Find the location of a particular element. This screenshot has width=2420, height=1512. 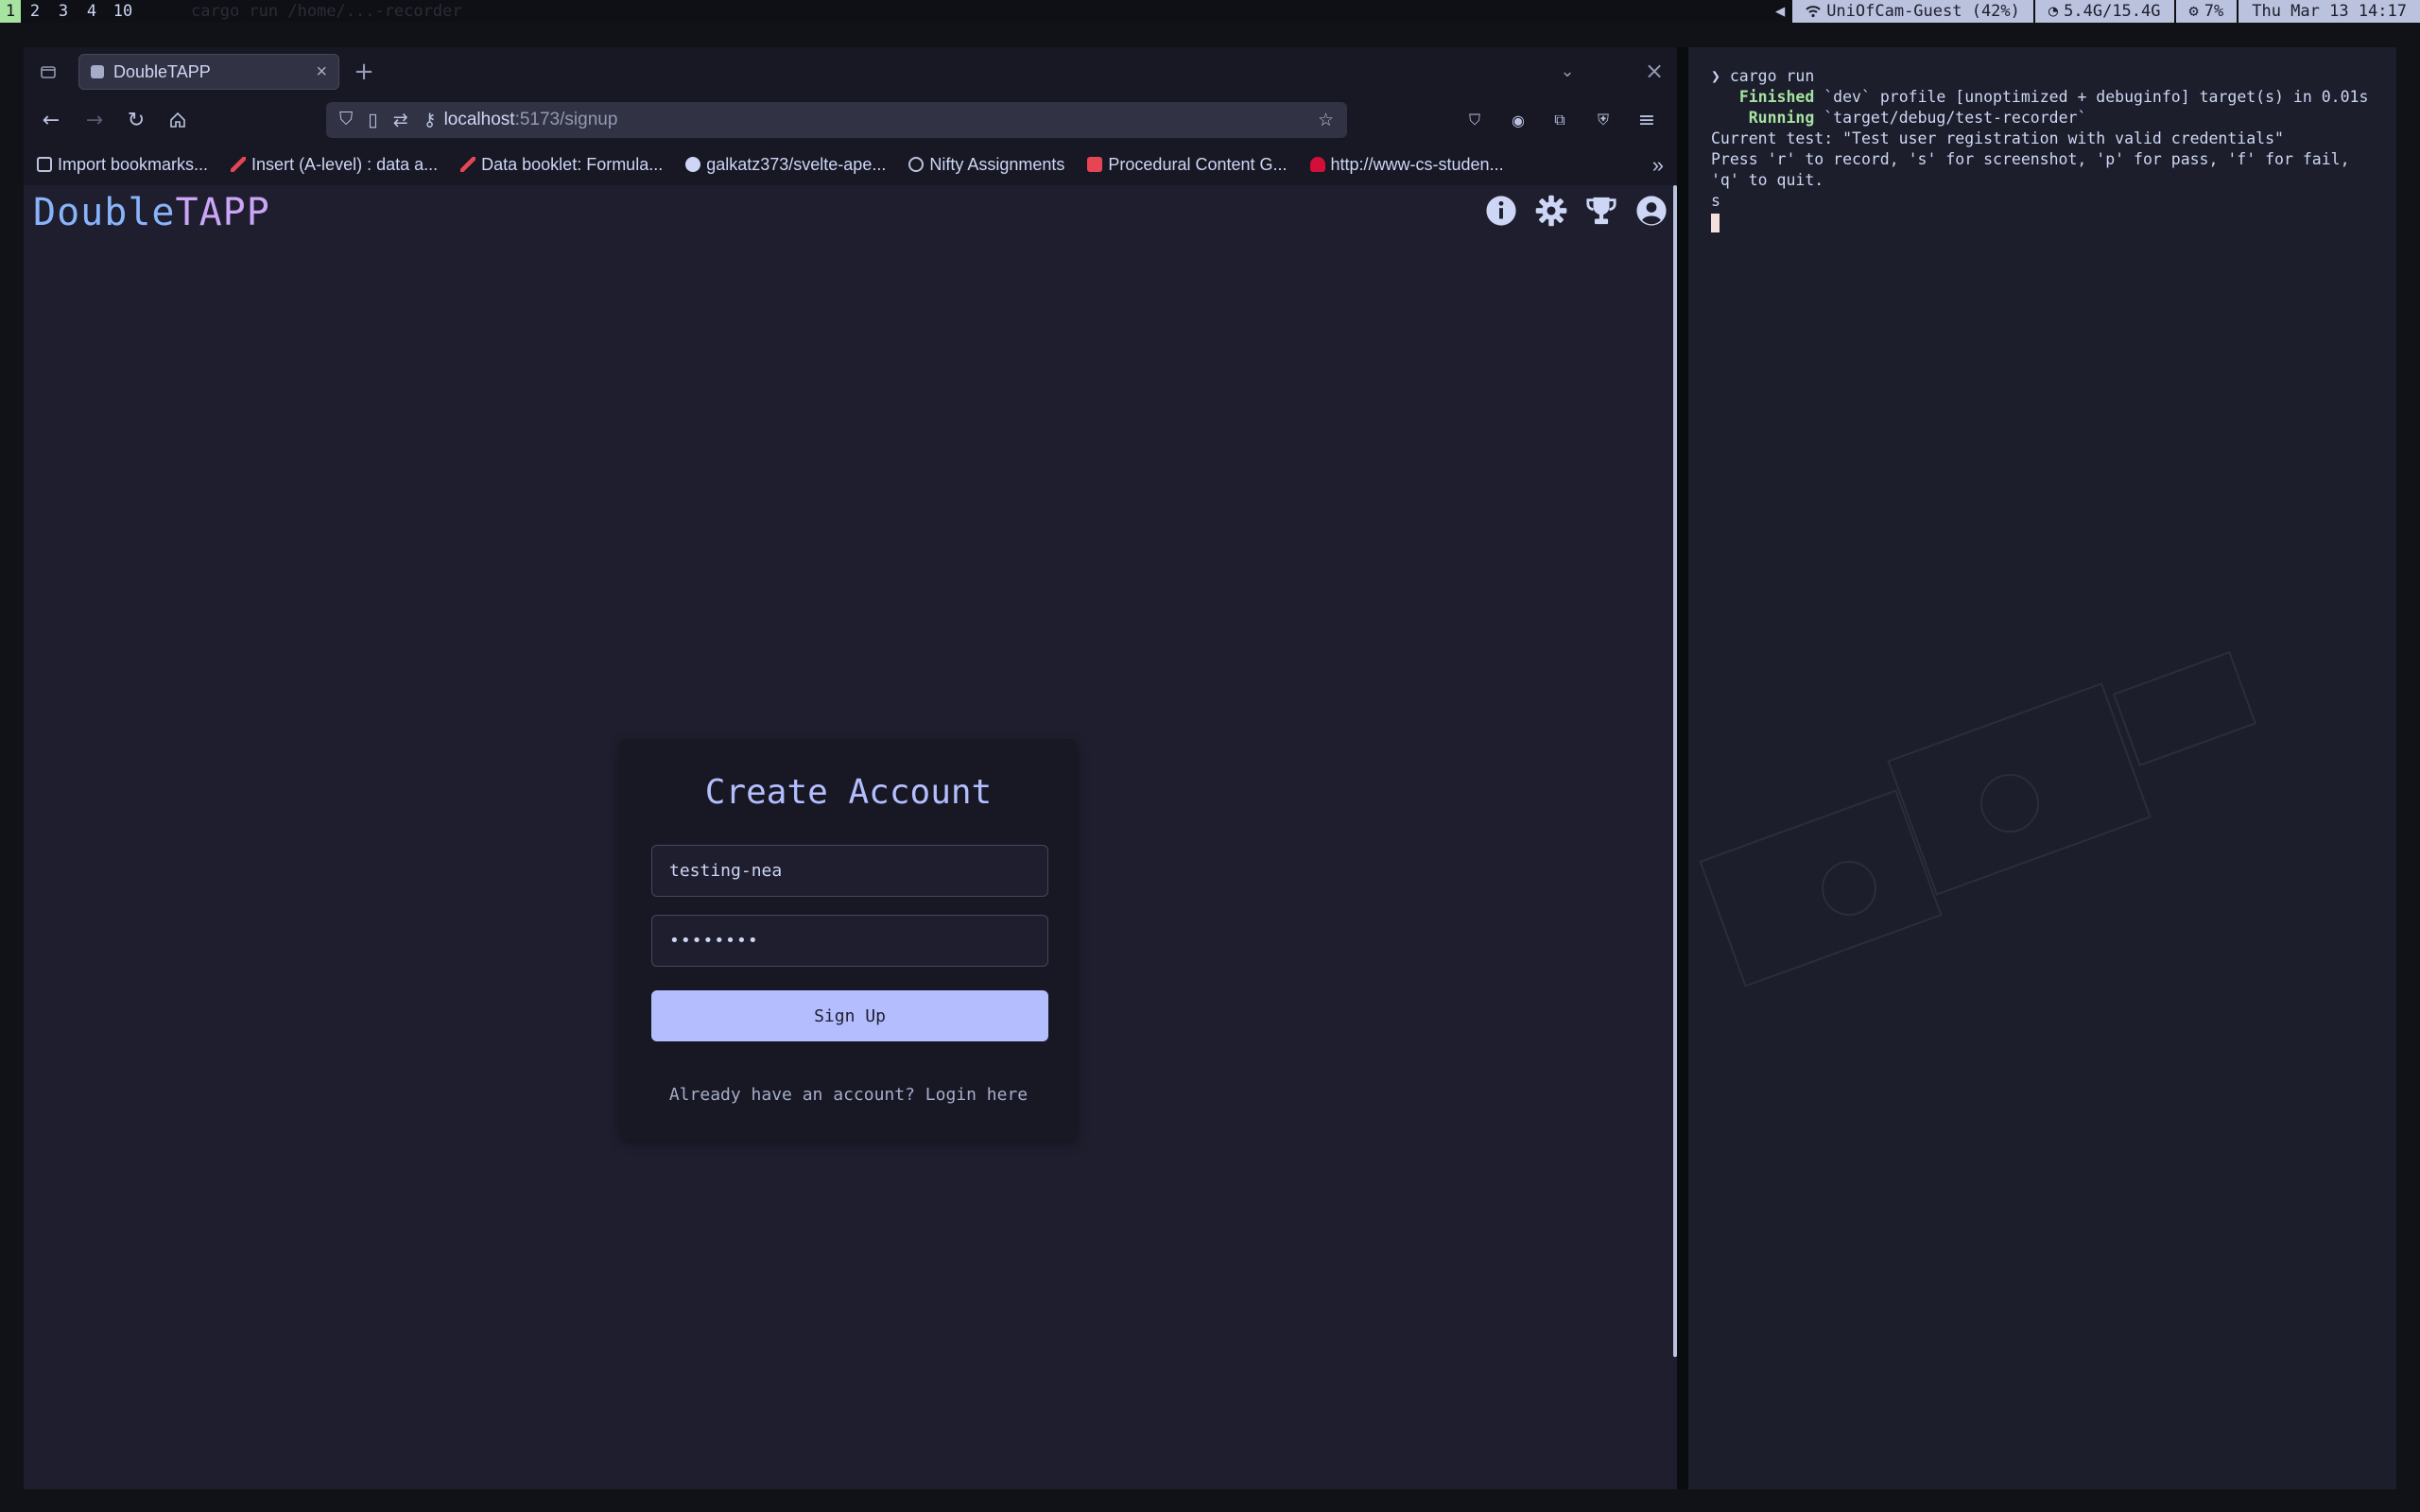

page-info-icon: ▯ is located at coordinates (373, 120).